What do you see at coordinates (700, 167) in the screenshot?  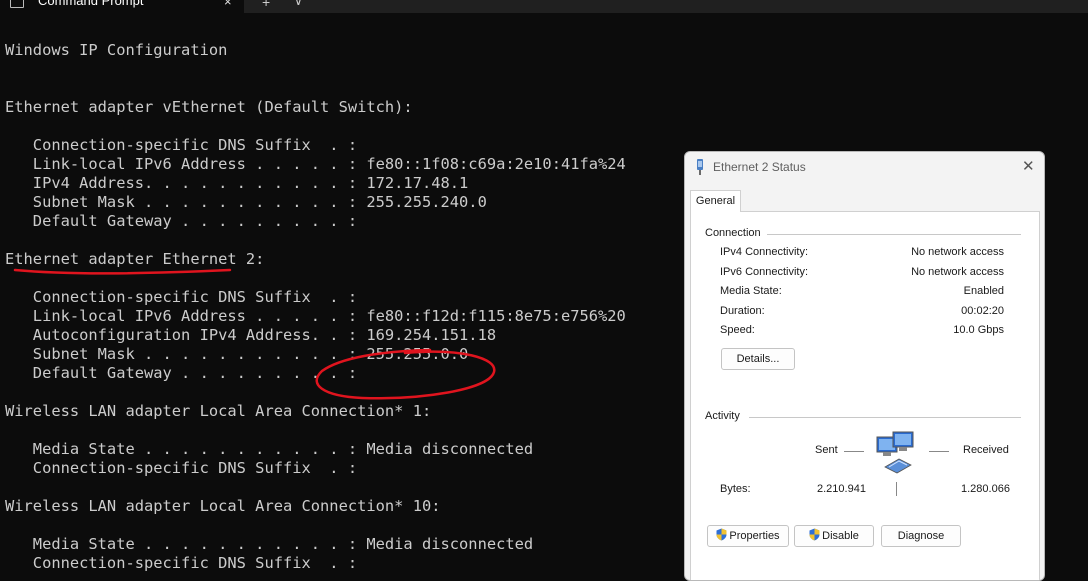 I see `network-adapter-icon` at bounding box center [700, 167].